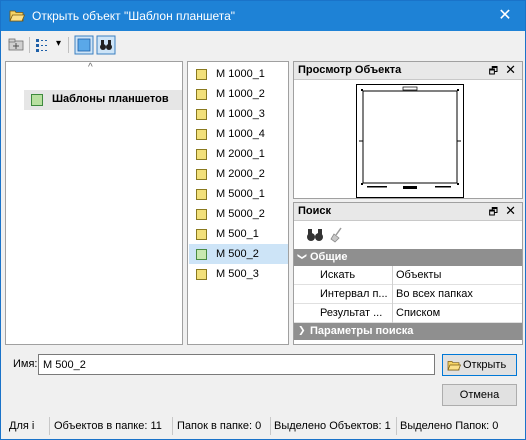 The width and height of the screenshot is (526, 440). I want to click on title-bar: Открыть объект "Шаблон планшета" ✕, so click(263, 16).